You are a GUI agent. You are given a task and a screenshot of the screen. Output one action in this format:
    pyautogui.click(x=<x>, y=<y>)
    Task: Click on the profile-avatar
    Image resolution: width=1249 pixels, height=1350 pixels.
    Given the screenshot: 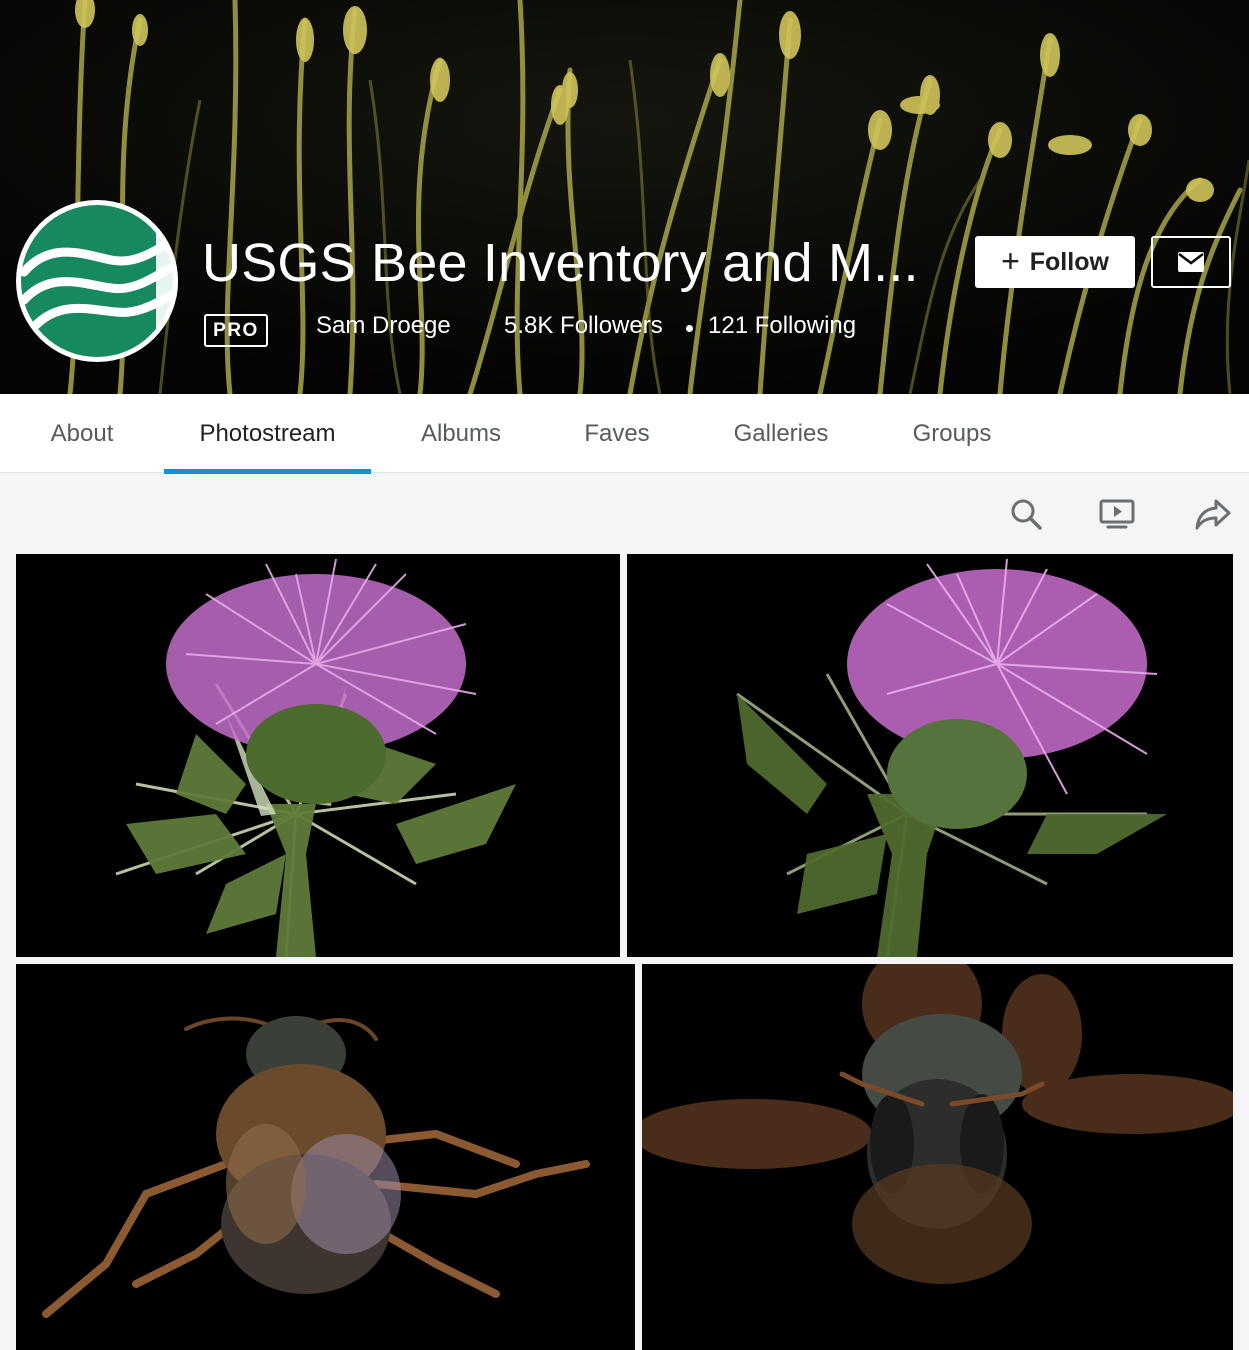 What is the action you would take?
    pyautogui.click(x=97, y=281)
    